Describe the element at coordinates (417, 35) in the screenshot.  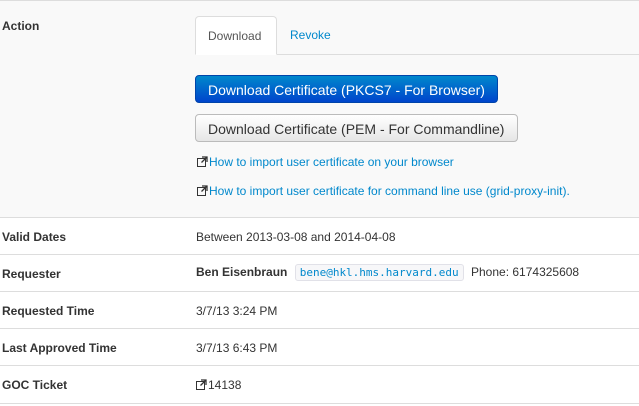
I see `action-tabs: Download Revoke` at that location.